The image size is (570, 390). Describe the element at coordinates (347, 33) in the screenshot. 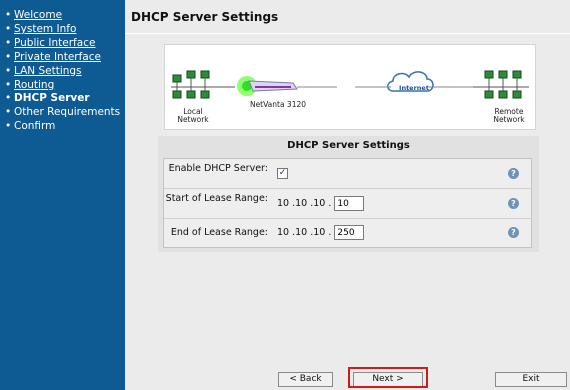

I see `title-divider` at that location.